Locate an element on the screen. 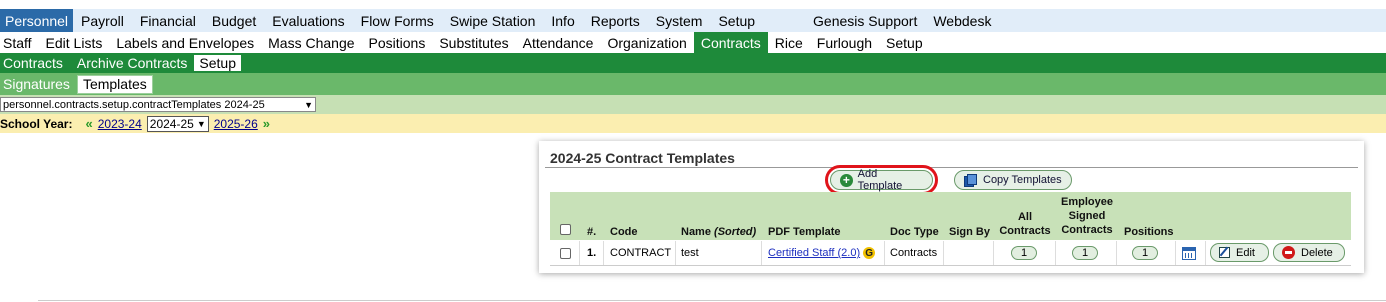 Image resolution: width=1386 pixels, height=302 pixels. copy-templates-button: Copy Templates is located at coordinates (1013, 180).